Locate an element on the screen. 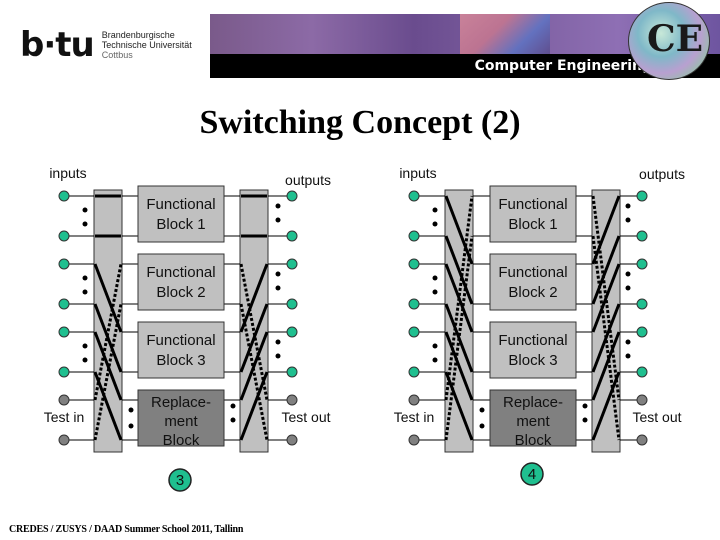 This screenshot has width=720, height=540. outputs-label: outputs is located at coordinates (308, 180).